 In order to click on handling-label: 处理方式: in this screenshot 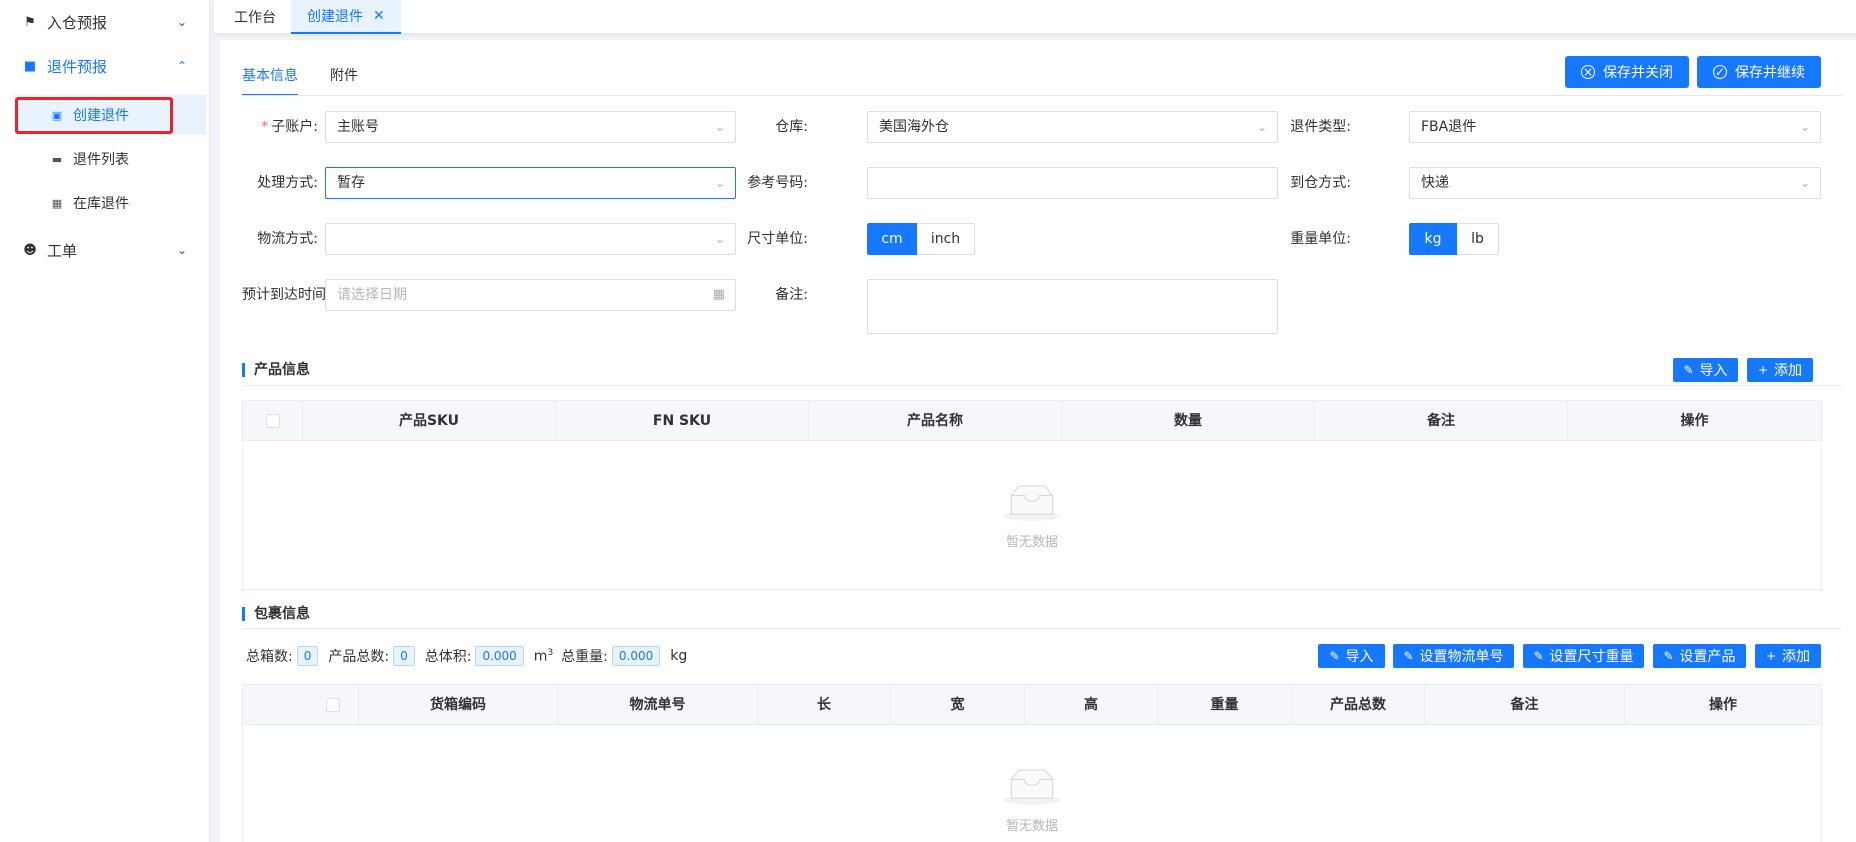, I will do `click(287, 183)`.